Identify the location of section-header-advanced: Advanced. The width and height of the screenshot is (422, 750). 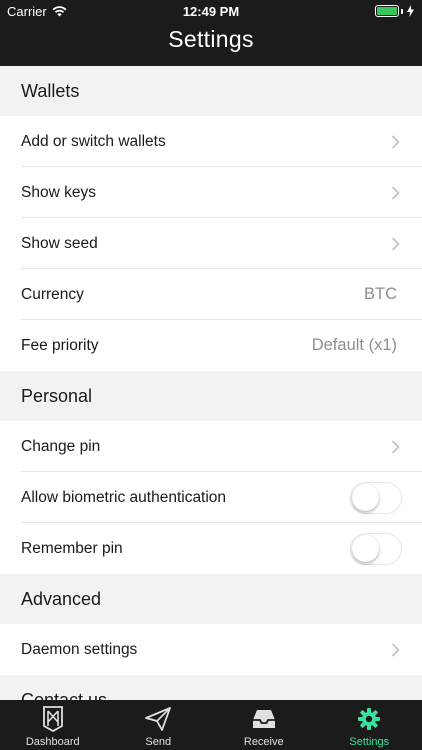
(211, 599).